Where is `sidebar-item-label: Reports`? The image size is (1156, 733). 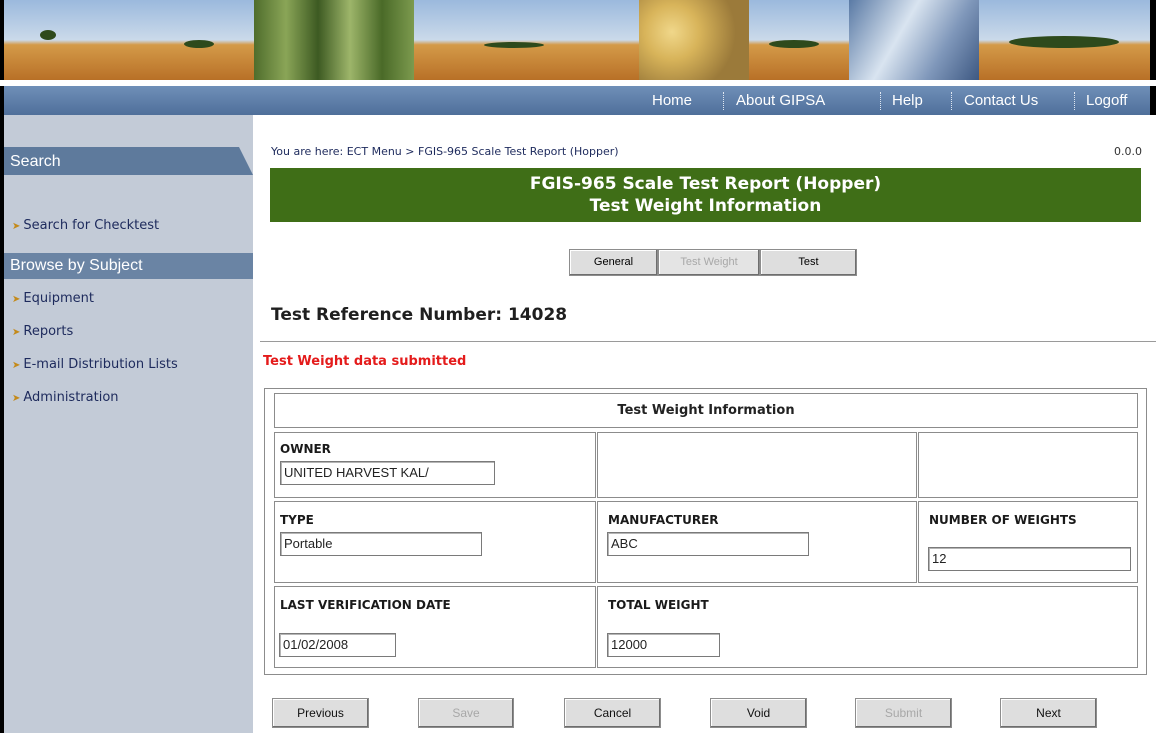
sidebar-item-label: Reports is located at coordinates (48, 331).